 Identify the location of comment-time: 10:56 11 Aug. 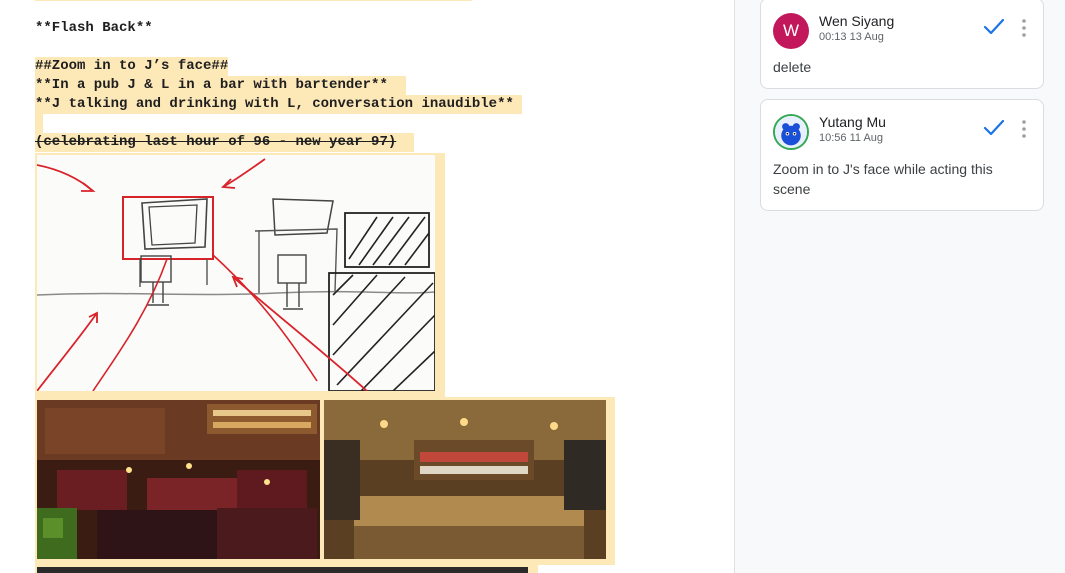
(851, 138).